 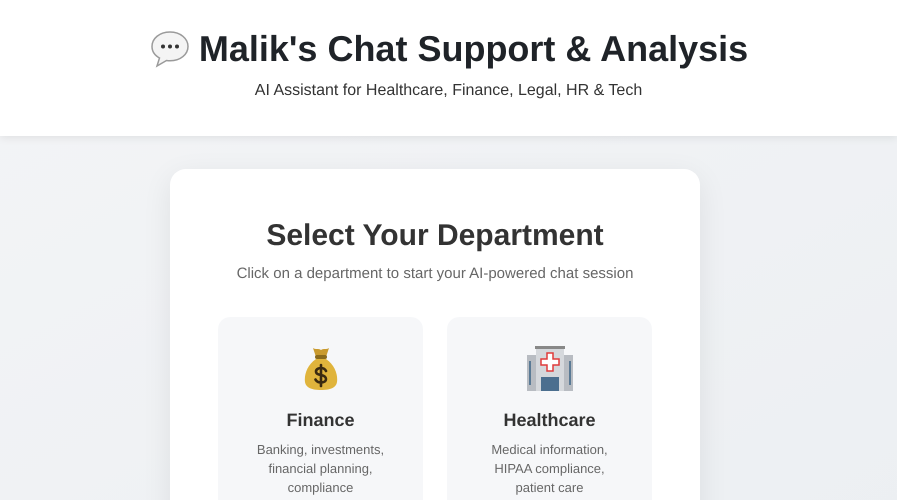 I want to click on department-name: Finance, so click(x=320, y=420).